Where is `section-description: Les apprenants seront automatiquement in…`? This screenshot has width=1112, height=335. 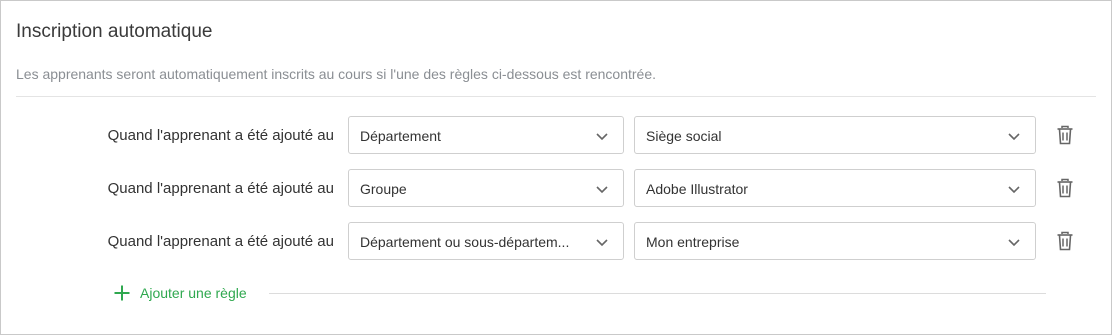
section-description: Les apprenants seront automatiquement in… is located at coordinates (336, 74).